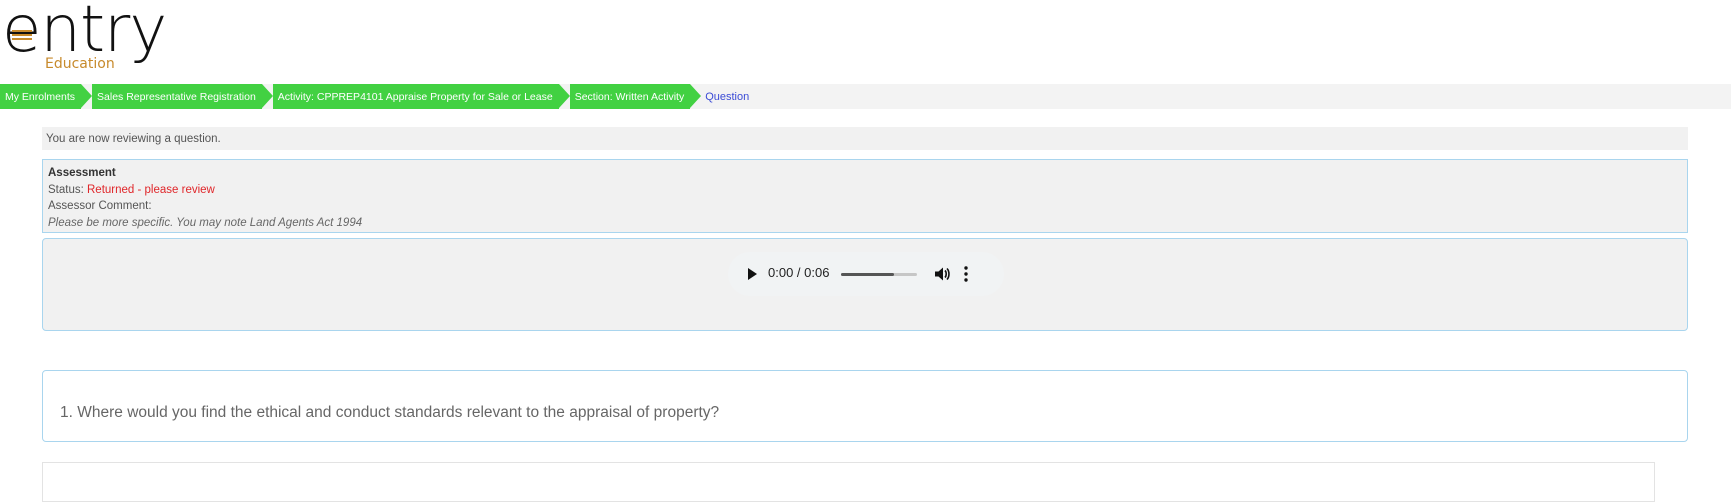  Describe the element at coordinates (799, 272) in the screenshot. I see `audio-time: 0:00 / 0:06` at that location.